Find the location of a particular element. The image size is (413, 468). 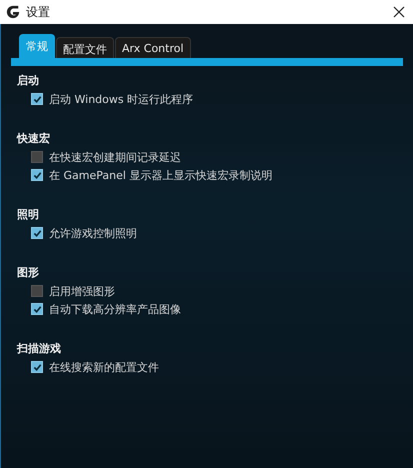

section-heading: 启动 is located at coordinates (28, 81).